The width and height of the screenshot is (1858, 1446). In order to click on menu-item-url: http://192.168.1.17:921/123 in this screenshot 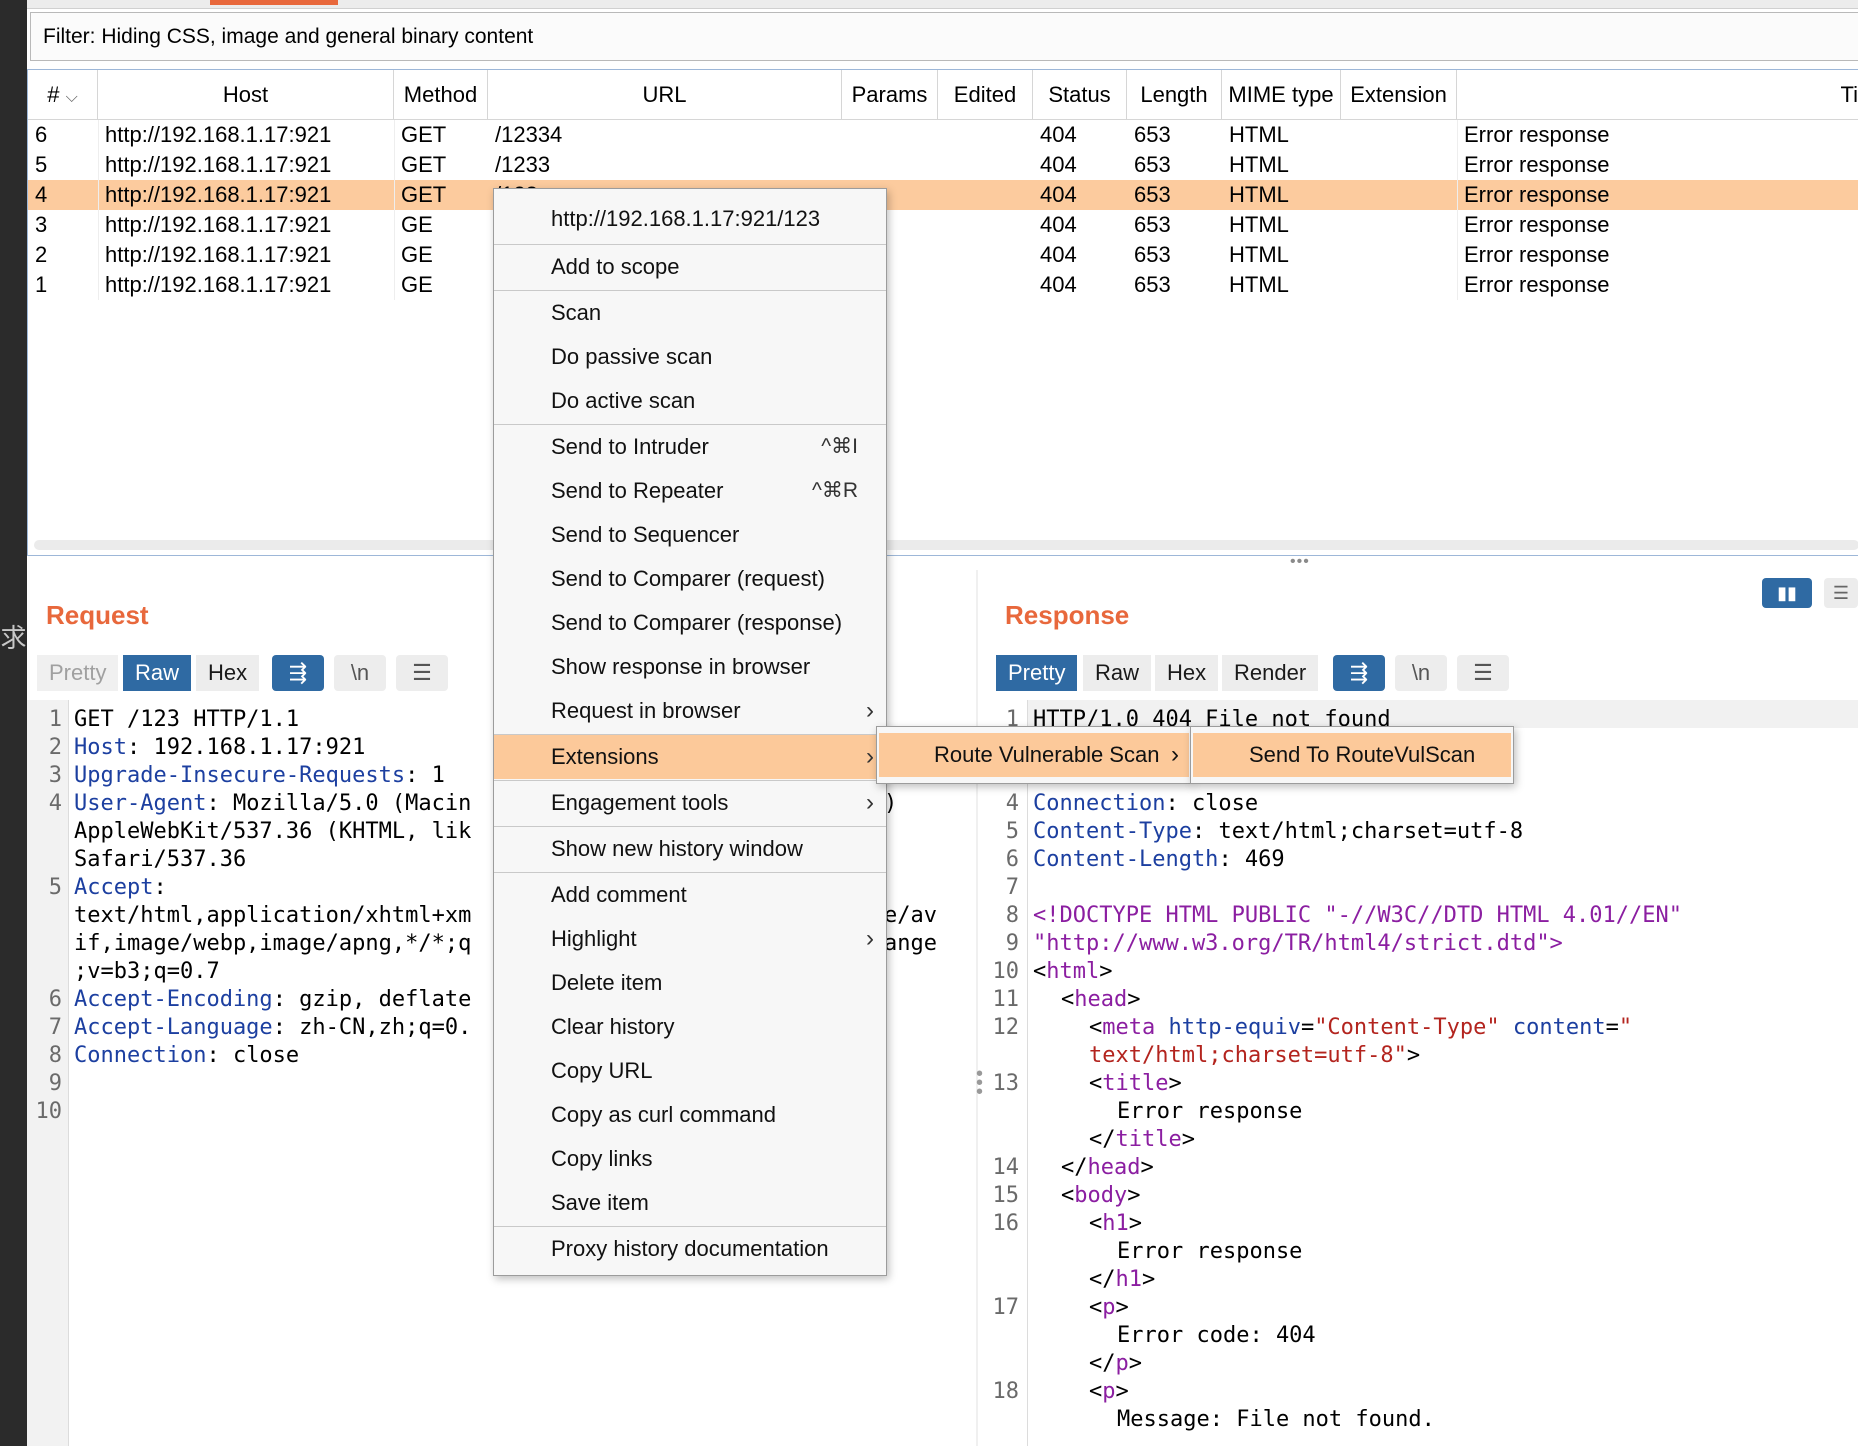, I will do `click(690, 219)`.